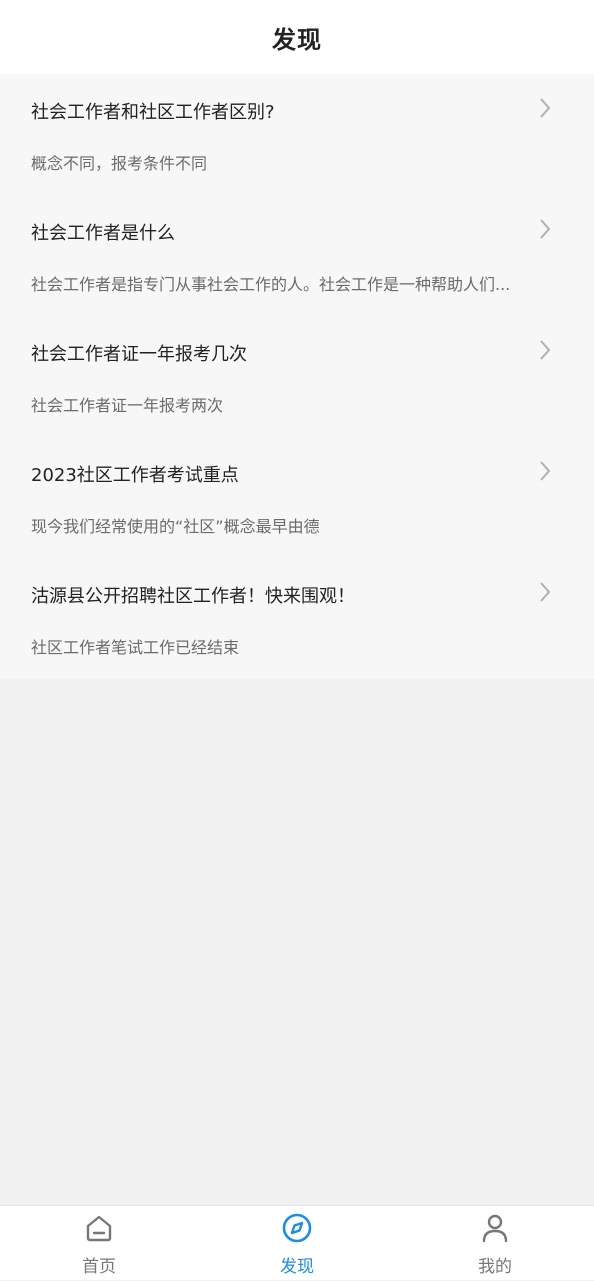 The height and width of the screenshot is (1281, 594). I want to click on home-icon, so click(99, 1228).